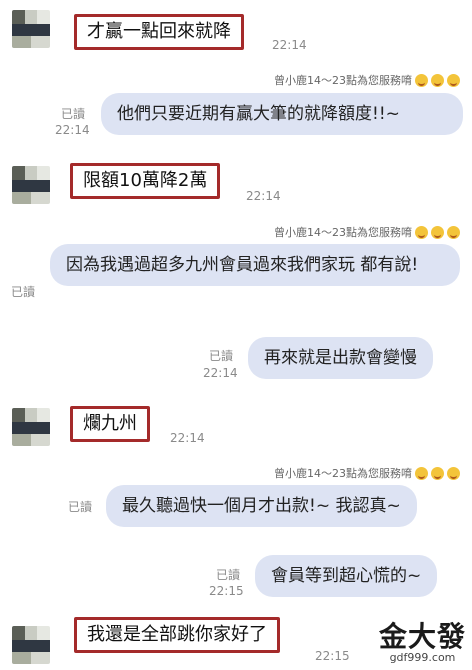 The image size is (472, 670). Describe the element at coordinates (145, 181) in the screenshot. I see `incoming-message: 限額10萬降2萬` at that location.